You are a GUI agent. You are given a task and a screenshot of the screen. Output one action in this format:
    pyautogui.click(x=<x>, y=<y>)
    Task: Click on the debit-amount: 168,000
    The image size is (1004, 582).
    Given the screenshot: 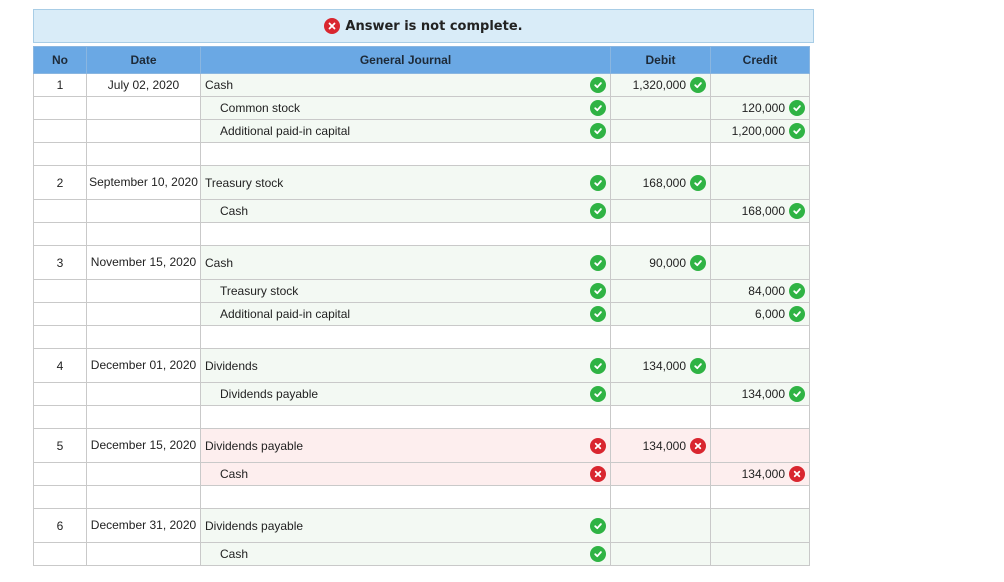 What is the action you would take?
    pyautogui.click(x=664, y=182)
    